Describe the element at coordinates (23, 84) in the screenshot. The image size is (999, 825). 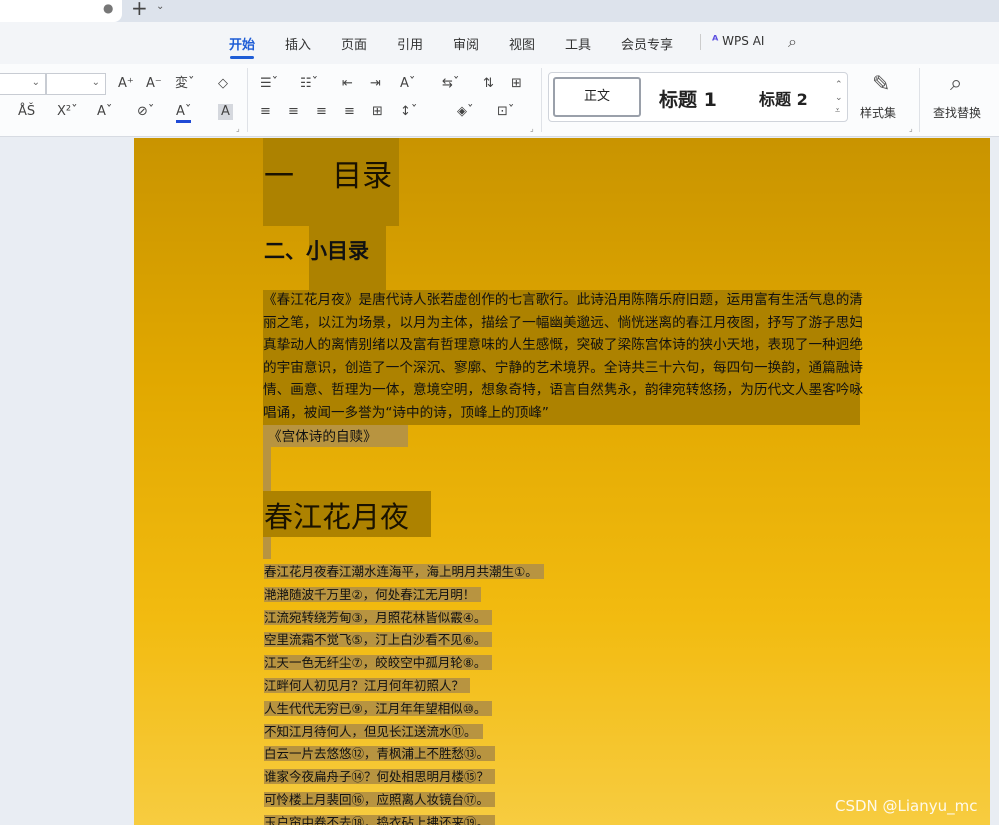
I see `font-family-select: ⌄` at that location.